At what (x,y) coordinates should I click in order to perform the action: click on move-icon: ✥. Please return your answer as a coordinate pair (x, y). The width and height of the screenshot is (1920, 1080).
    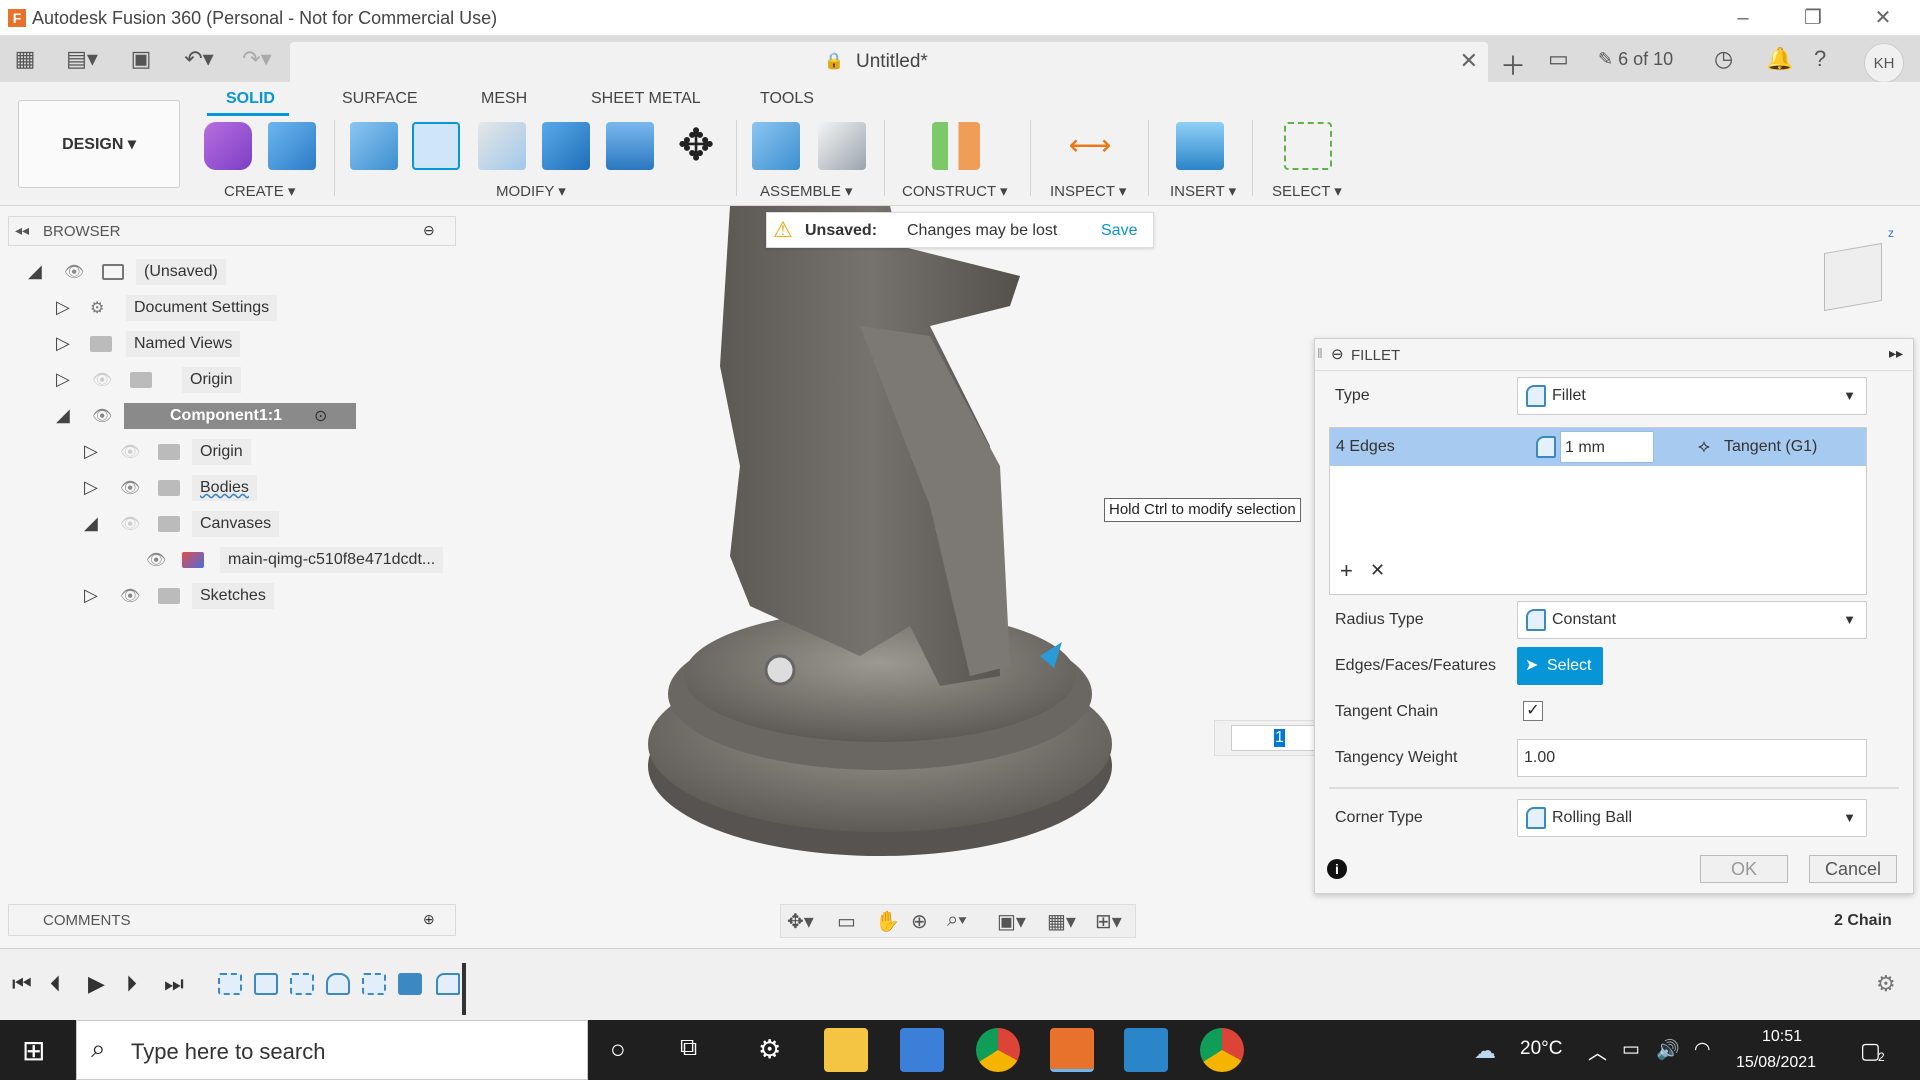
    Looking at the image, I should click on (696, 146).